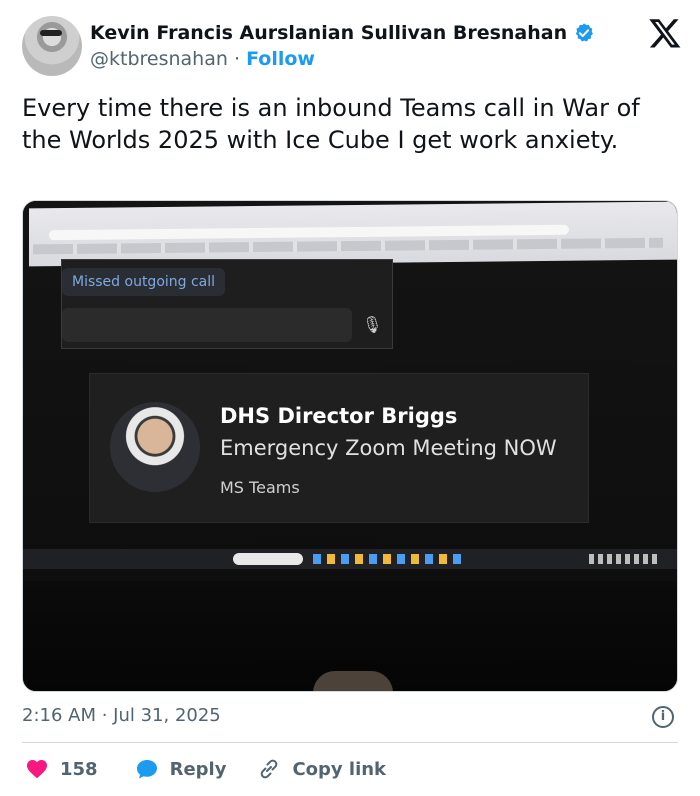 The image size is (700, 796). I want to click on missed-call-bubble: Missed outgoing call, so click(144, 282).